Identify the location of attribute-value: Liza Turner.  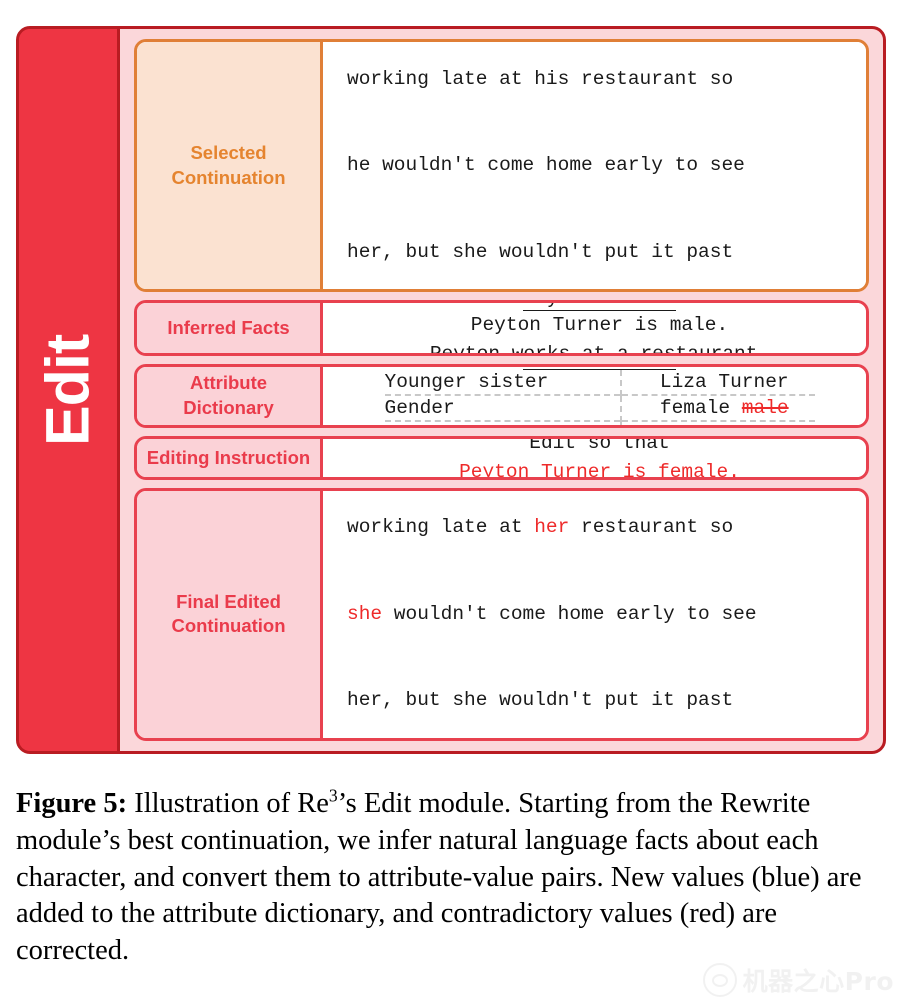
(724, 381).